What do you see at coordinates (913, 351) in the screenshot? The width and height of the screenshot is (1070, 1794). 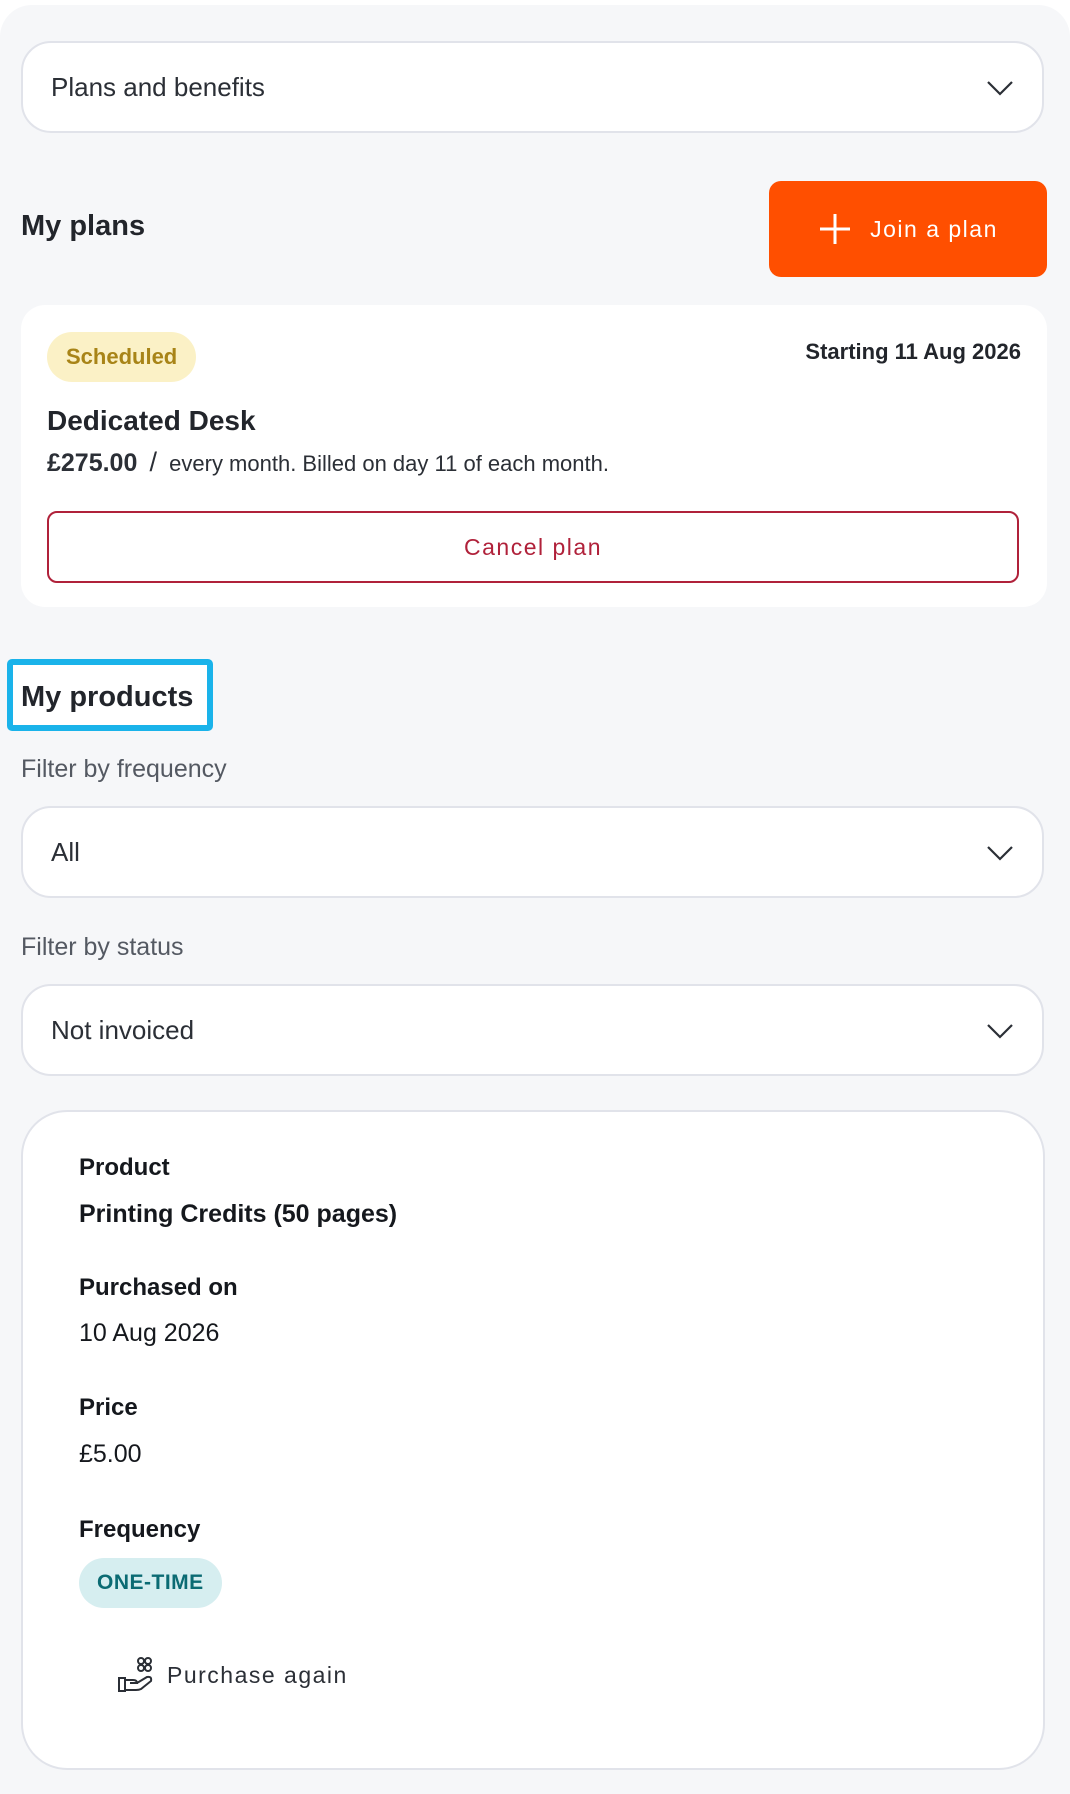 I see `plan-start-date: Starting 11 Aug 2026` at bounding box center [913, 351].